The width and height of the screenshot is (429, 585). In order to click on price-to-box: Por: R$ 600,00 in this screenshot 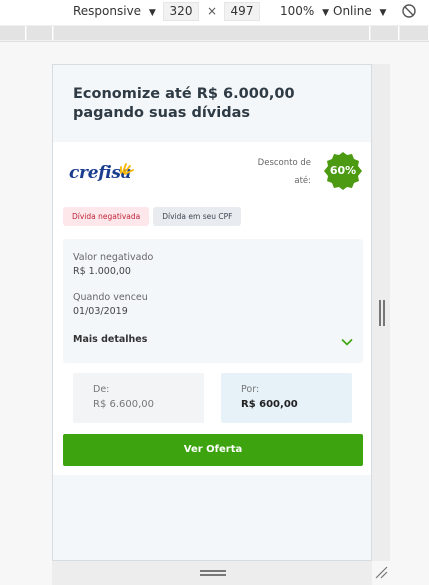, I will do `click(286, 398)`.